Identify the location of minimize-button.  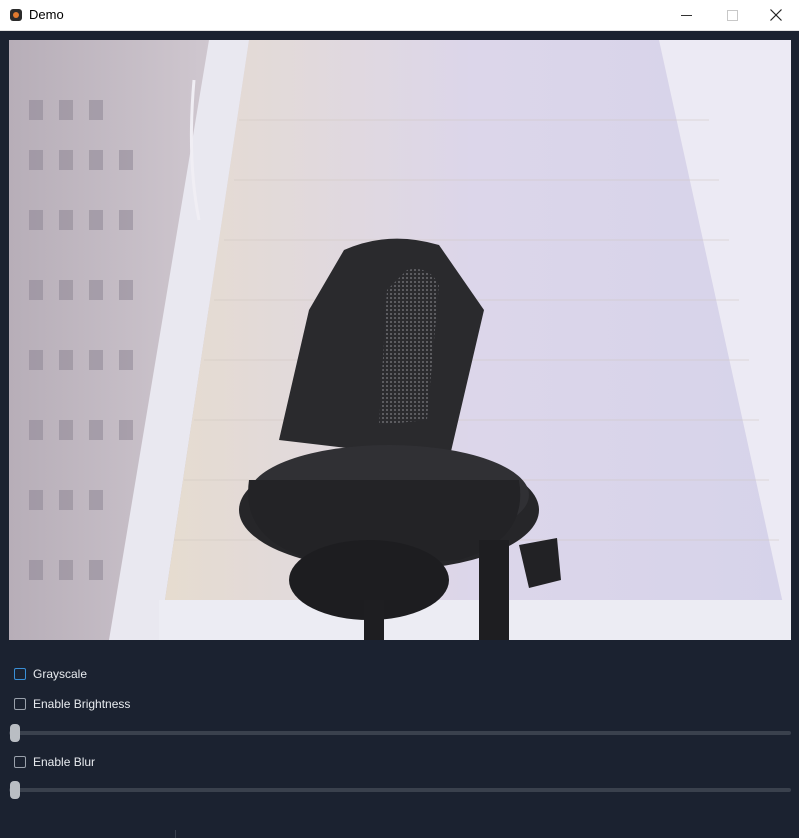
(686, 15).